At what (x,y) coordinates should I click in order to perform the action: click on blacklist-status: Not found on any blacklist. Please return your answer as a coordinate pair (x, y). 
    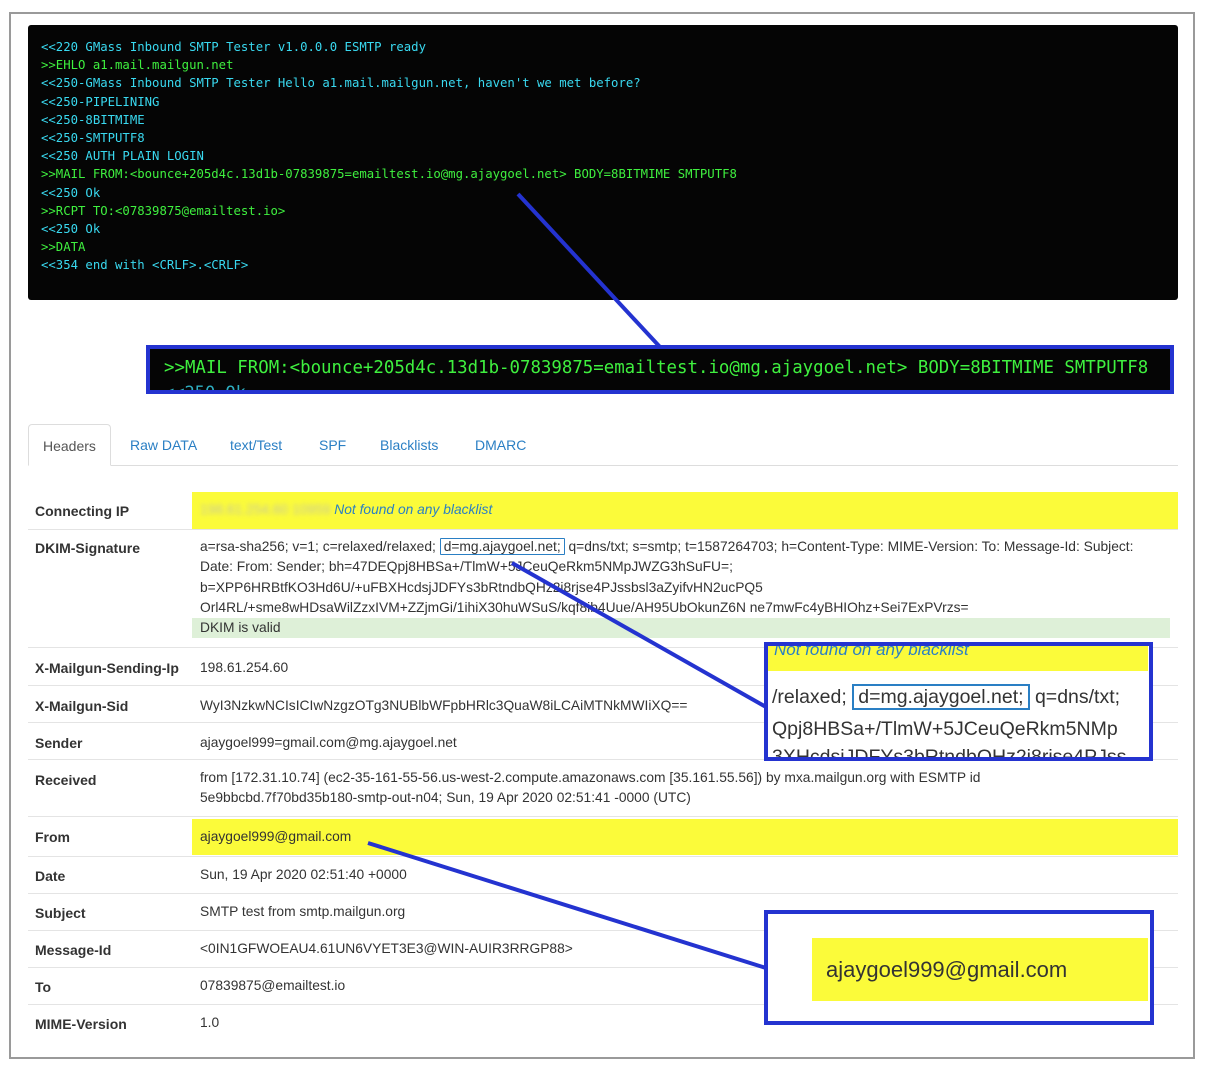
    Looking at the image, I should click on (413, 509).